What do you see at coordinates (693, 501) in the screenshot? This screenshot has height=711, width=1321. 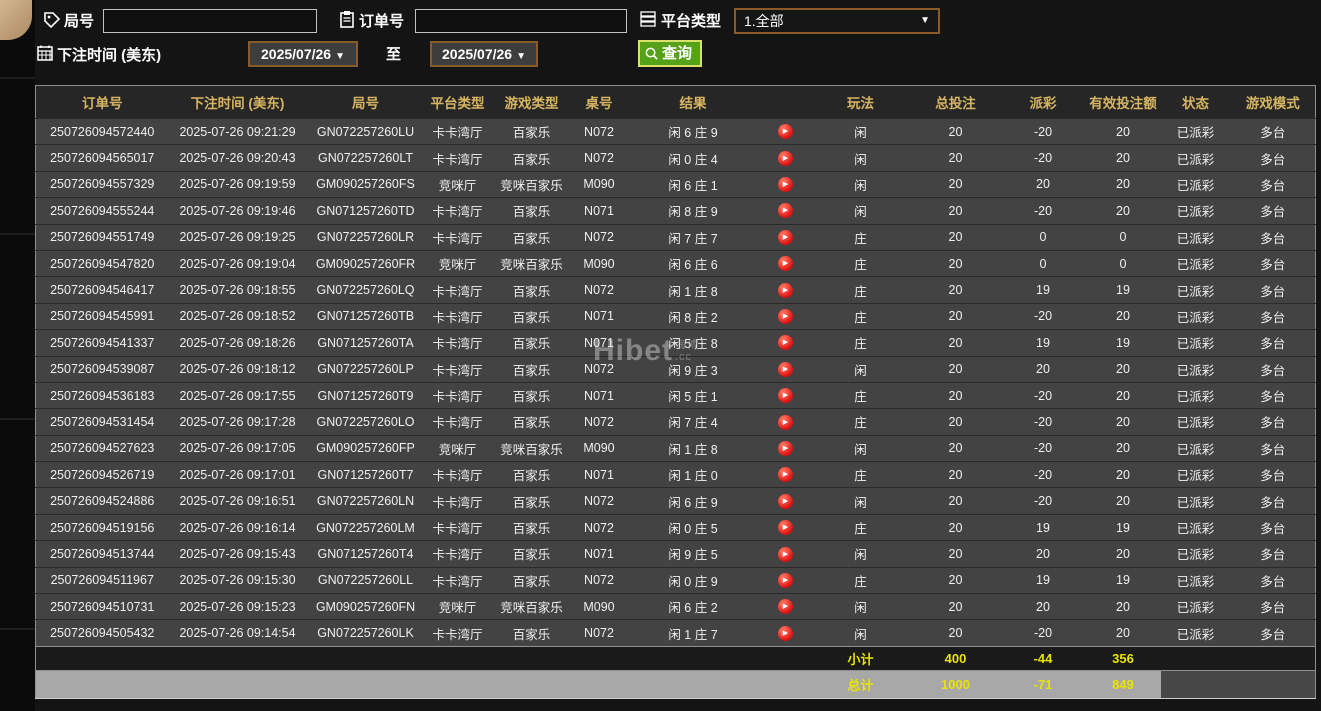 I see `cell-result: 闲 6 庄 9` at bounding box center [693, 501].